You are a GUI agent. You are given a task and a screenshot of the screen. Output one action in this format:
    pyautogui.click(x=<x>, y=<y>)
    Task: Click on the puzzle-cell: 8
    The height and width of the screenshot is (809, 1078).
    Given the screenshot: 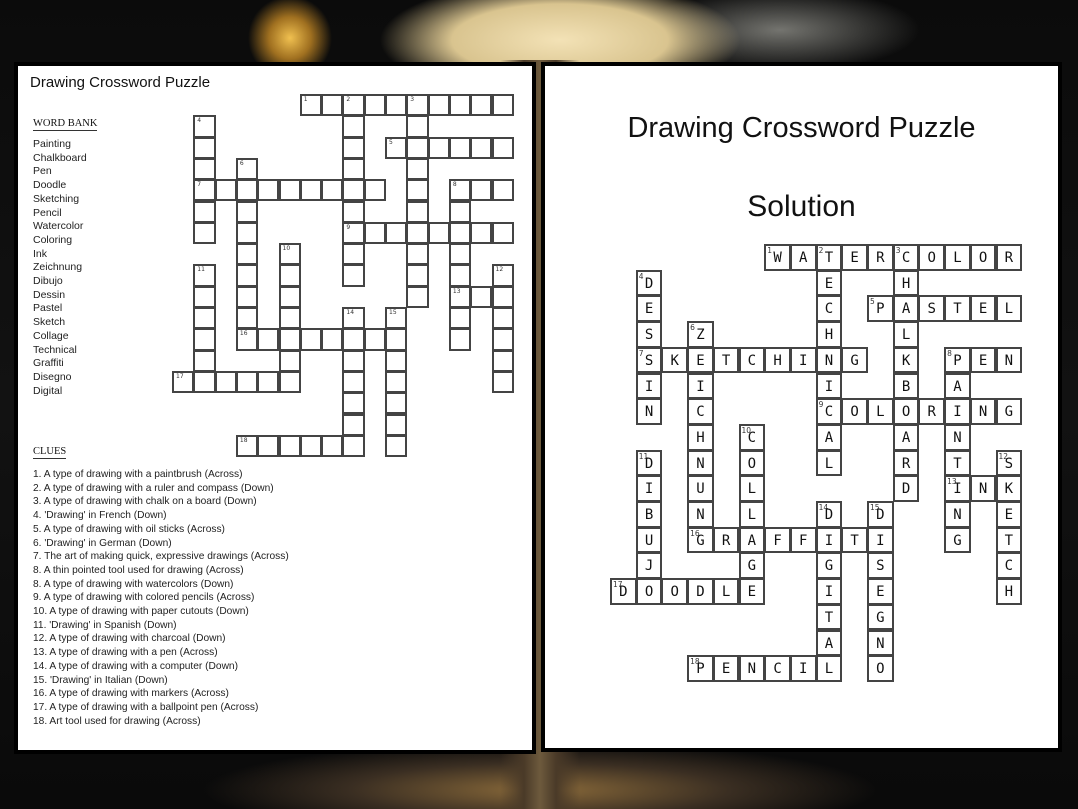 What is the action you would take?
    pyautogui.click(x=460, y=190)
    